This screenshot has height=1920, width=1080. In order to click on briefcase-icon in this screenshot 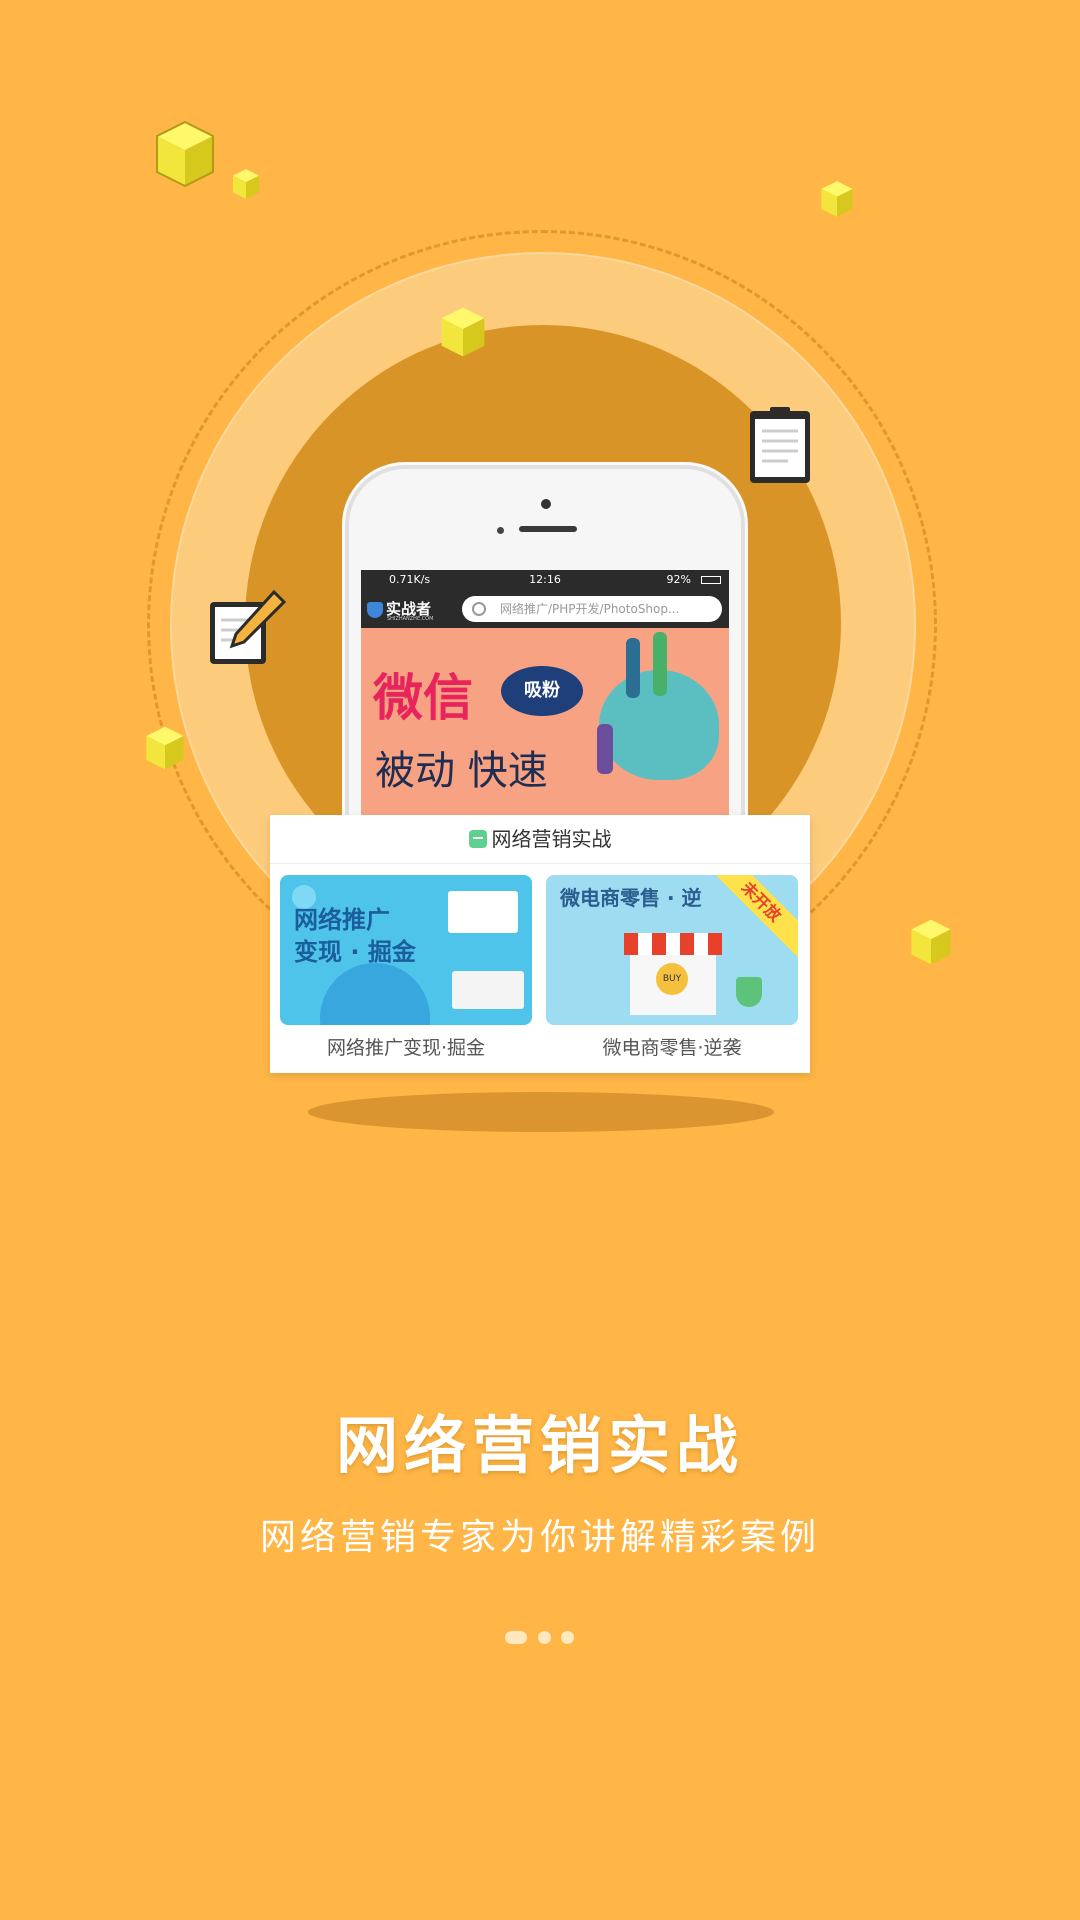, I will do `click(477, 839)`.